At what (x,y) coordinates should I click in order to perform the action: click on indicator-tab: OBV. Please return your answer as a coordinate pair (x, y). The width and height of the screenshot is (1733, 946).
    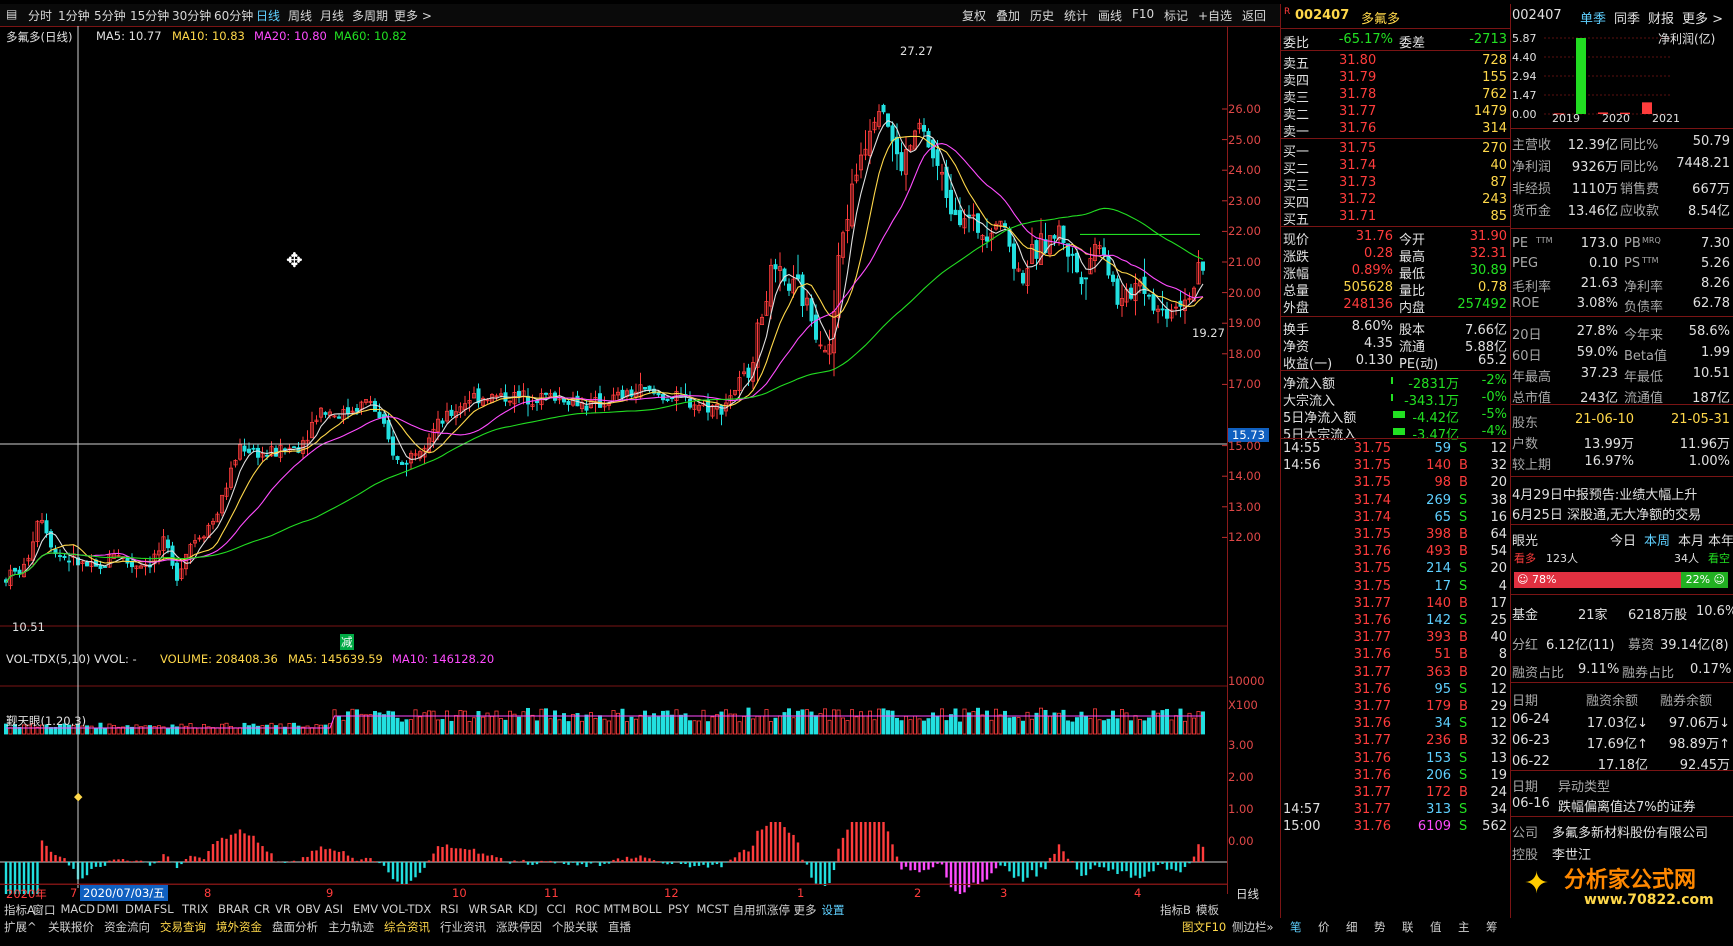
    Looking at the image, I should click on (308, 909).